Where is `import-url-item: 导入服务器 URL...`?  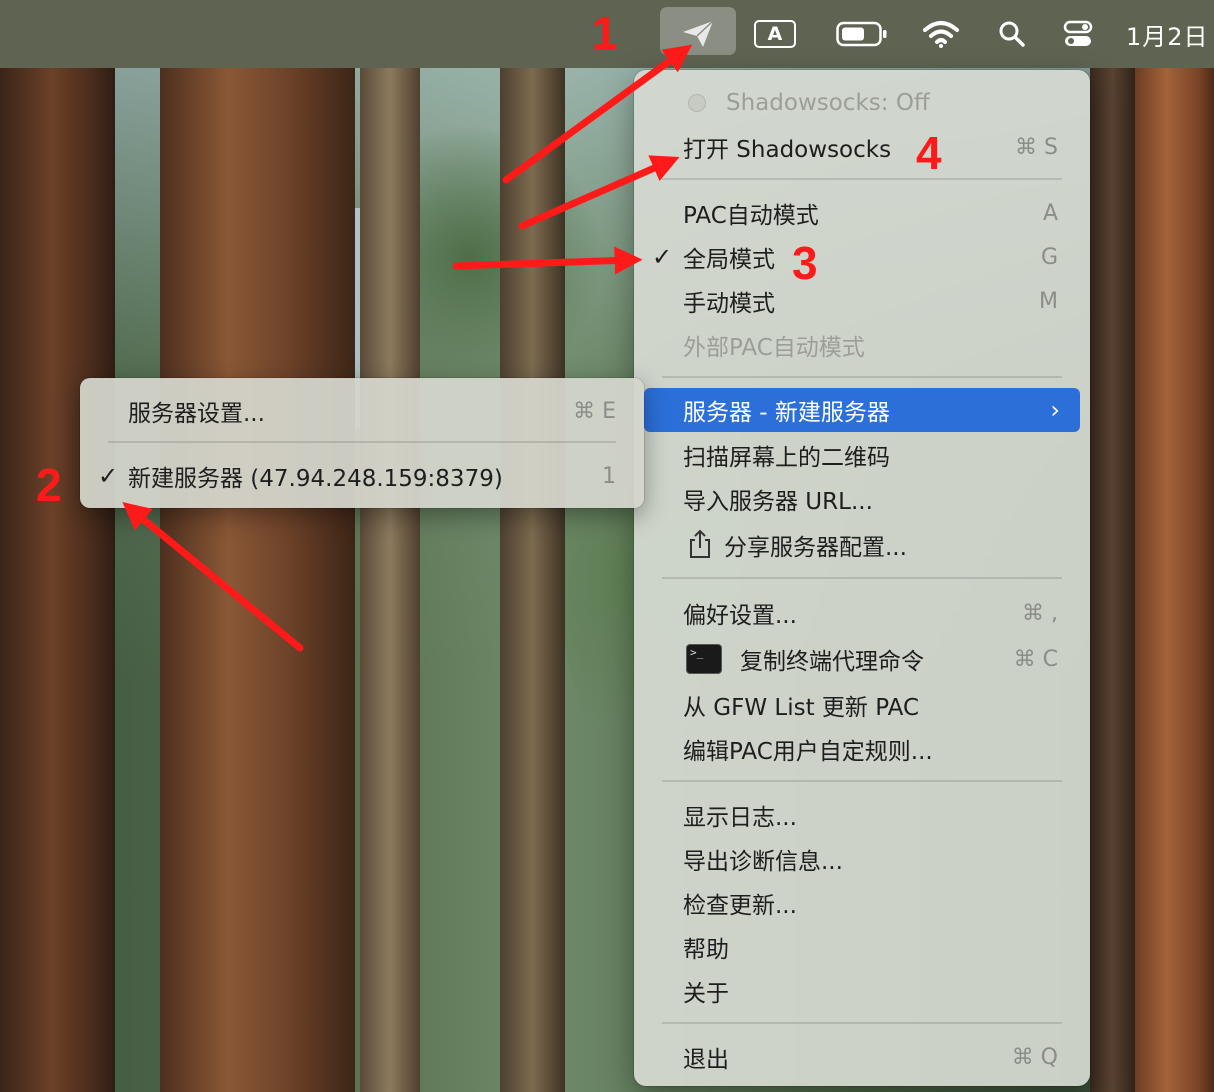
import-url-item: 导入服务器 URL... is located at coordinates (862, 499).